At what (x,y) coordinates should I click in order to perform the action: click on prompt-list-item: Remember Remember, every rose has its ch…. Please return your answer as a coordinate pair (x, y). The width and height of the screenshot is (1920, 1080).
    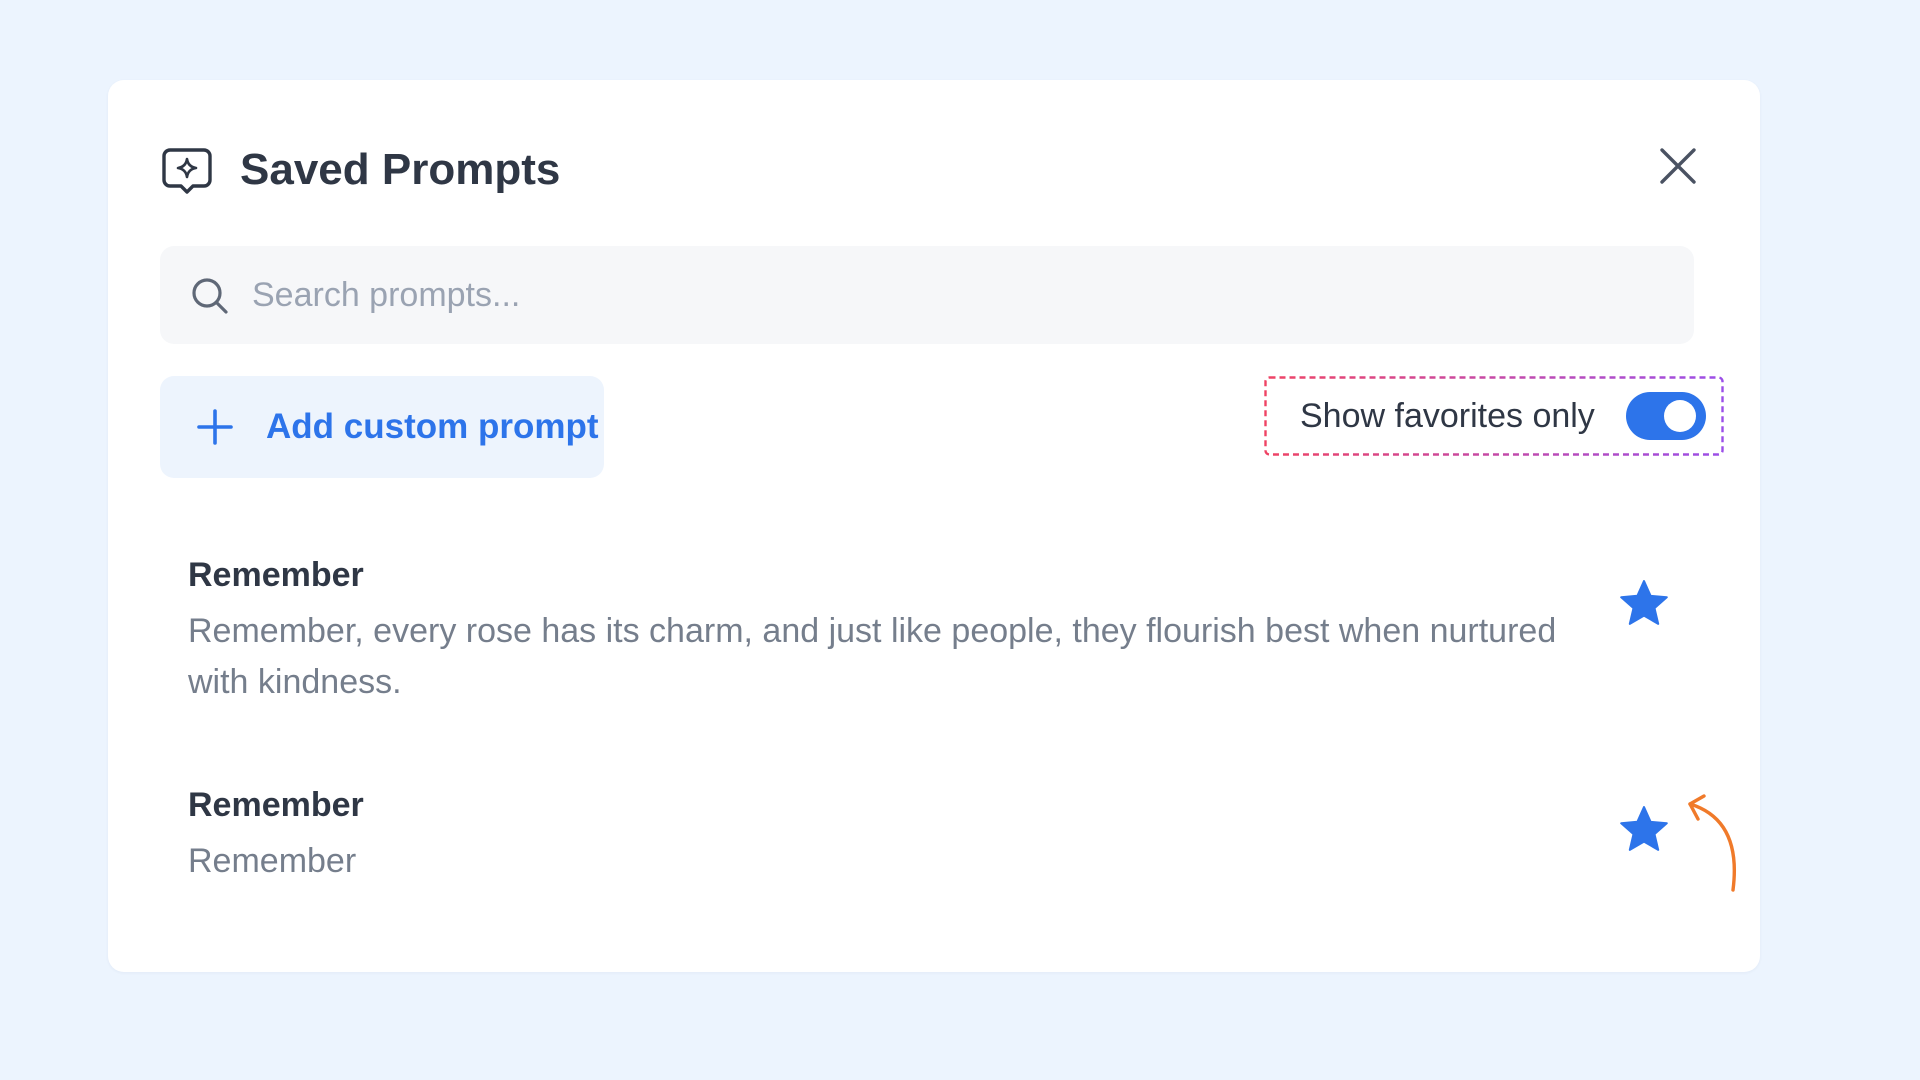
    Looking at the image, I should click on (938, 629).